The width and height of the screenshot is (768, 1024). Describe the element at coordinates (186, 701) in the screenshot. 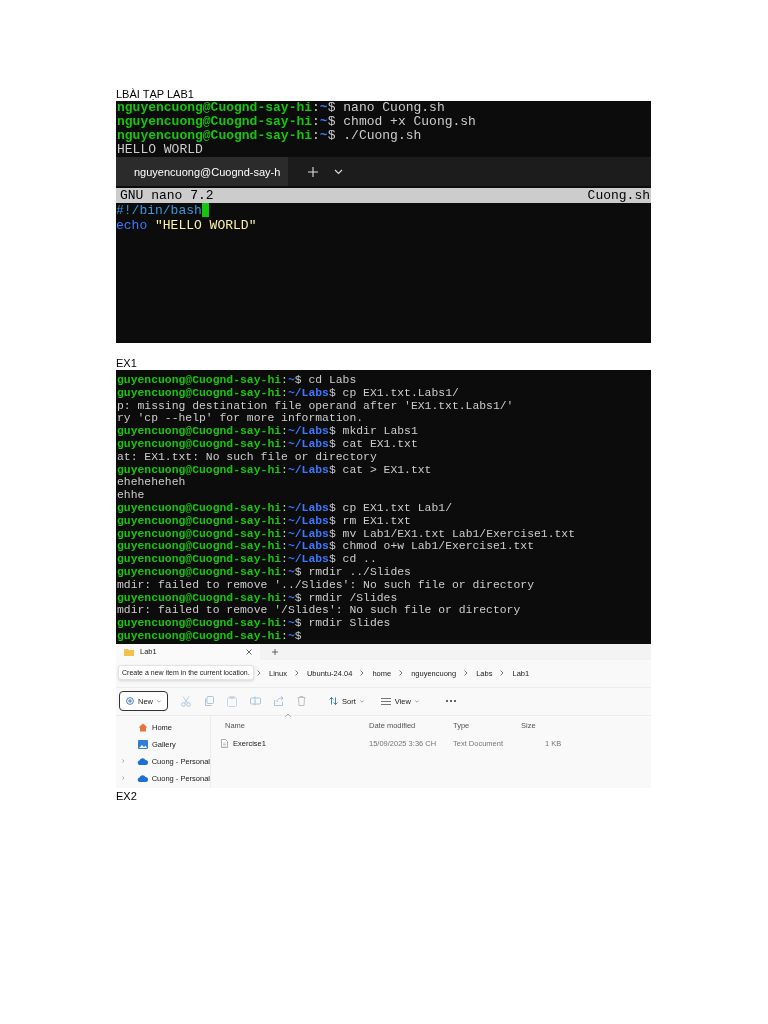

I see `scissors-icon` at that location.